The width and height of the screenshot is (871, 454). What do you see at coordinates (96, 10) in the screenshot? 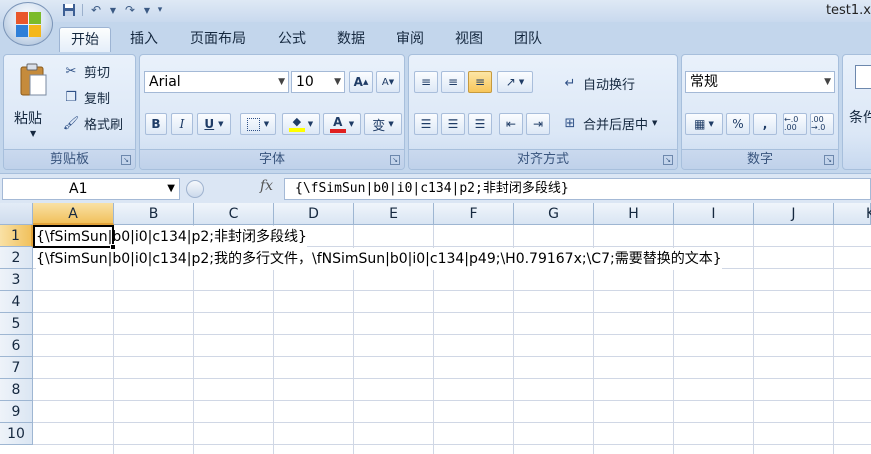
I see `undo-icon: ↶` at bounding box center [96, 10].